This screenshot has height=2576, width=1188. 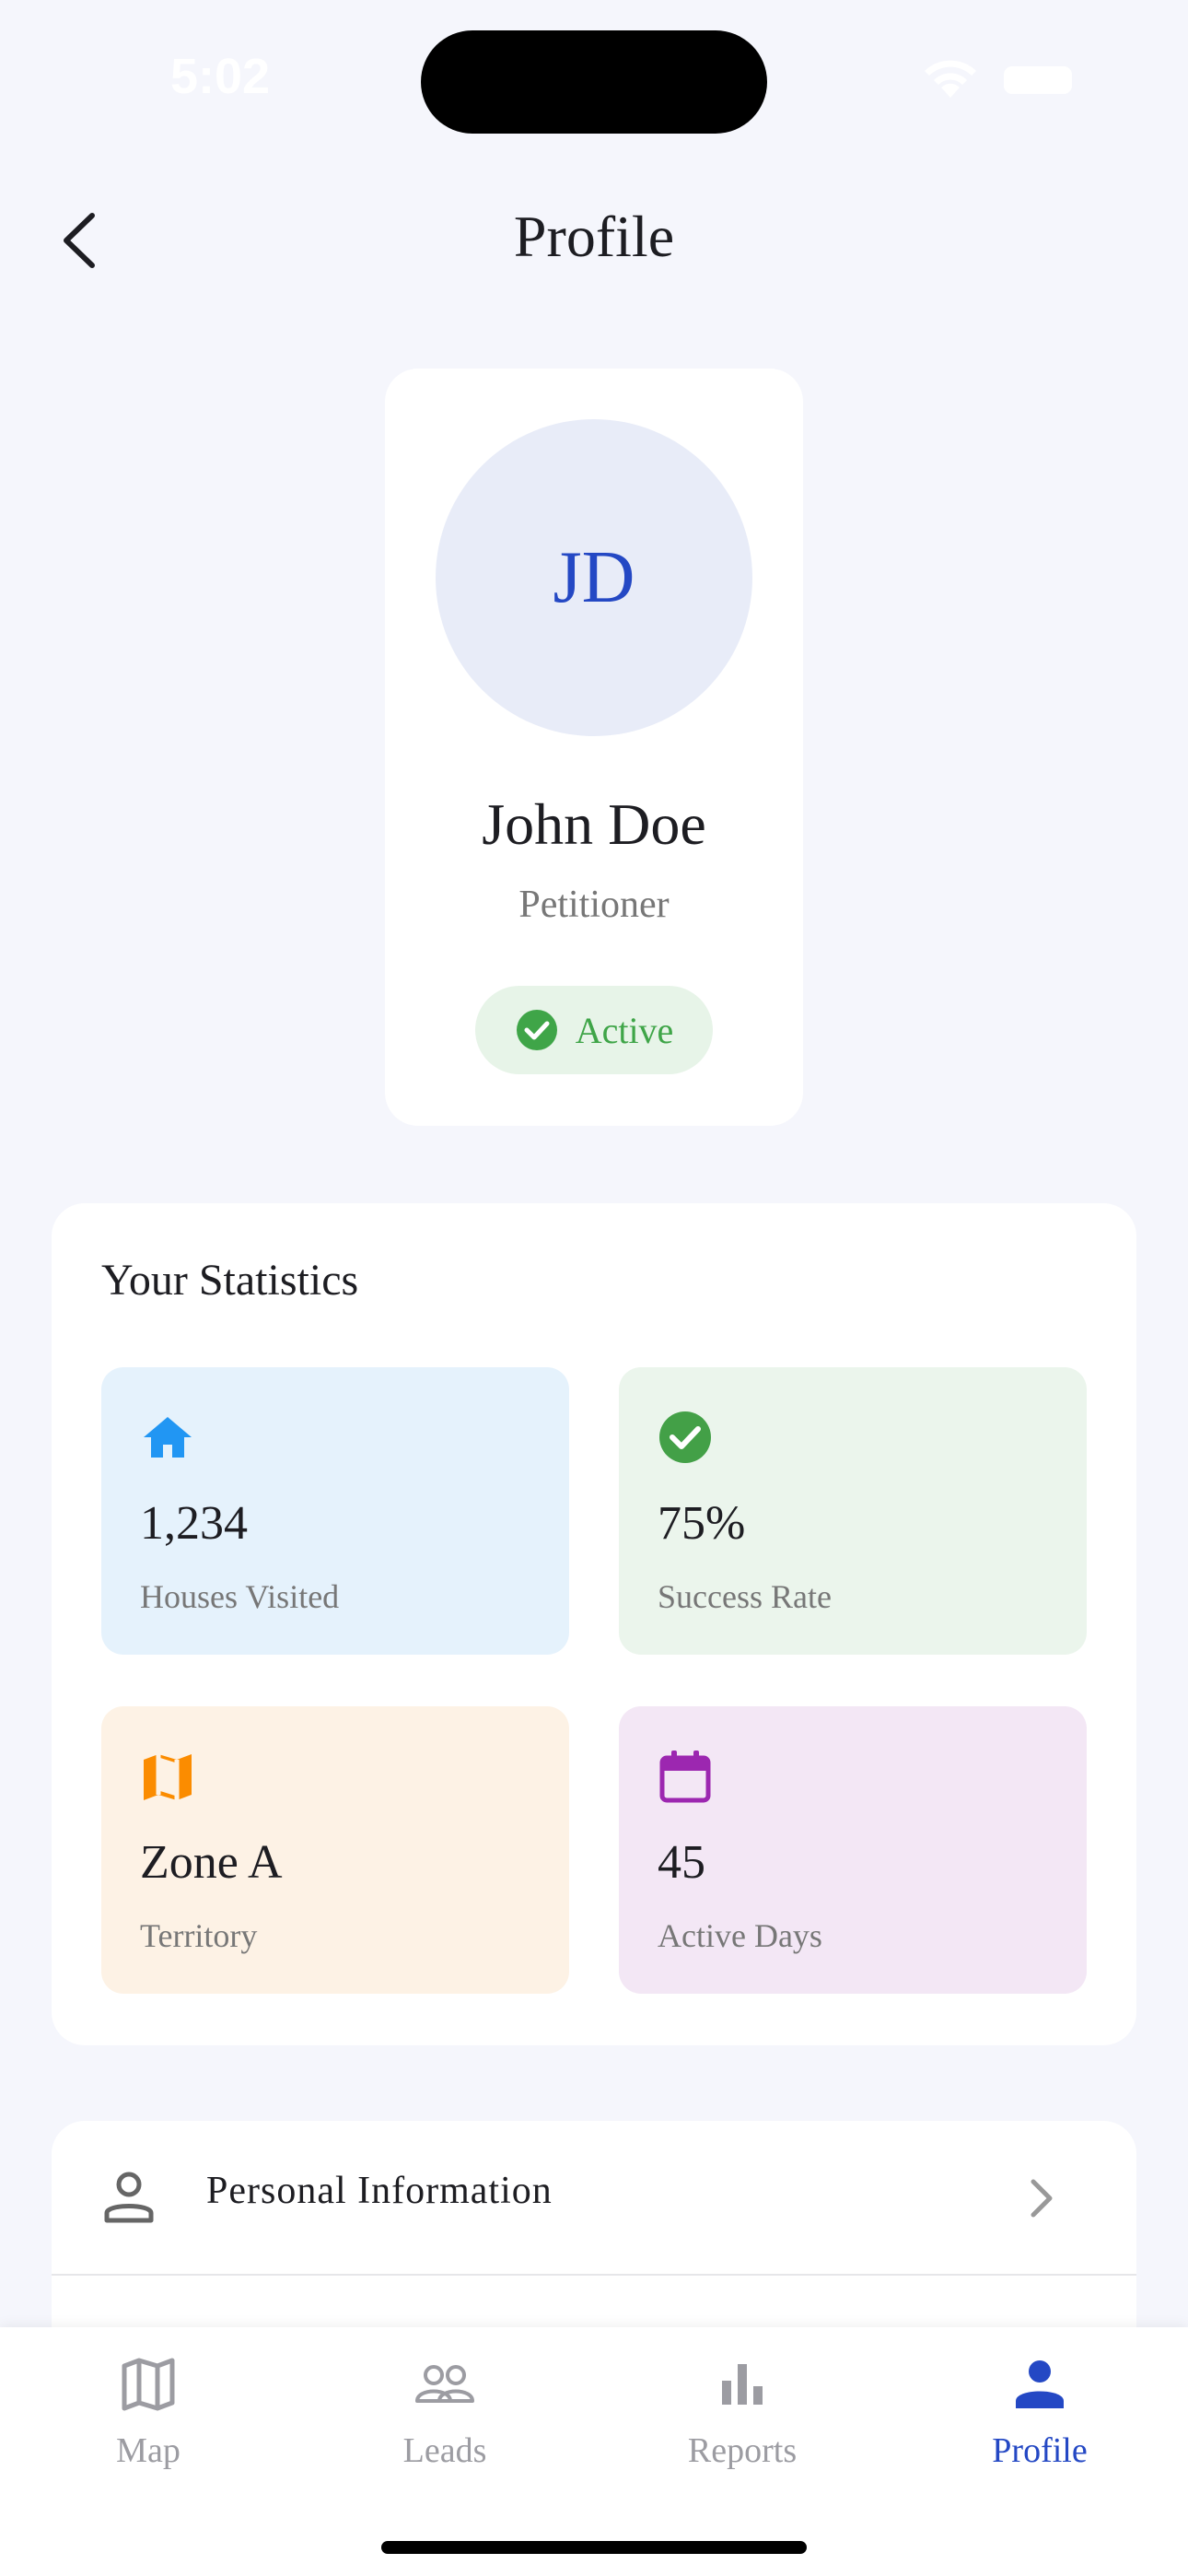 I want to click on stat-tile-houses-visited: 1,234 Houses Visited, so click(x=335, y=1511).